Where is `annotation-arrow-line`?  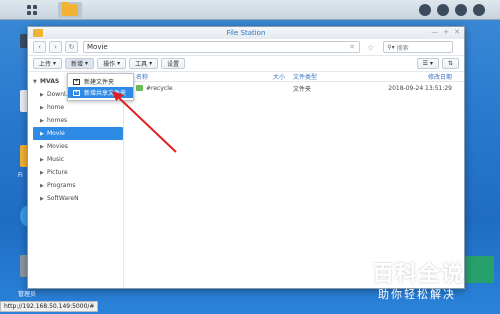
annotation-arrow-line is located at coordinates (146, 124).